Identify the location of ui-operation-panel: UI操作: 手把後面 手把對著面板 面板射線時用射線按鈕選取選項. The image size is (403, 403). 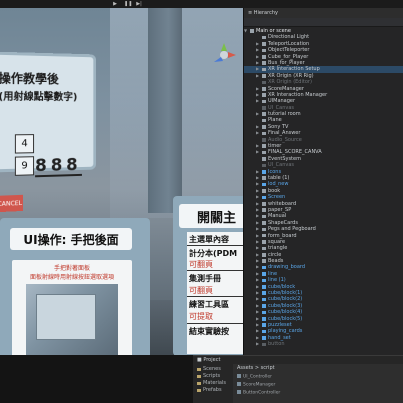
(75, 286).